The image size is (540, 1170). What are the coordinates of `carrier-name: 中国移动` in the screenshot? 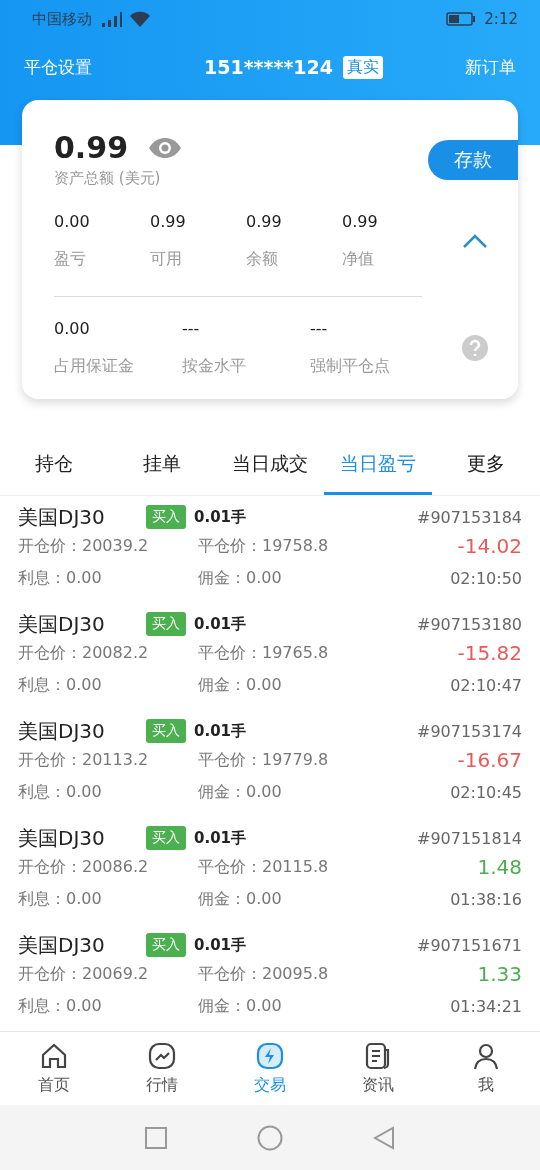 It's located at (62, 19).